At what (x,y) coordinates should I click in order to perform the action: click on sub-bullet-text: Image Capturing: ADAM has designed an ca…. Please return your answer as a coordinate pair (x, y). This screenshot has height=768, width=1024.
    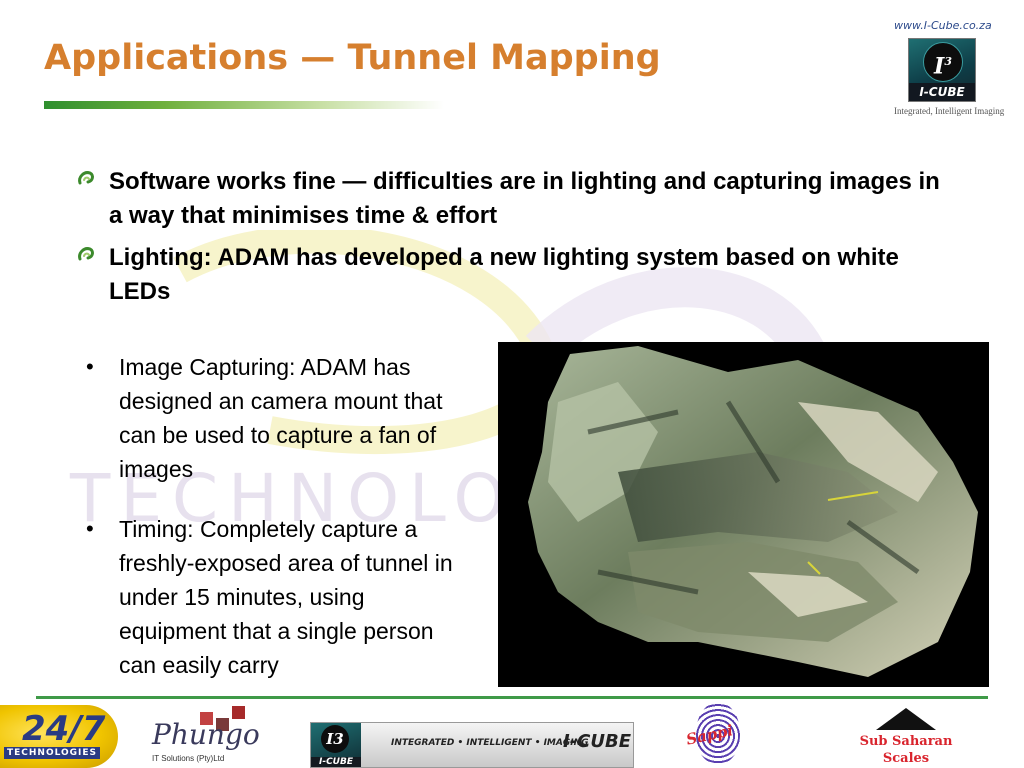
    Looking at the image, I should click on (281, 418).